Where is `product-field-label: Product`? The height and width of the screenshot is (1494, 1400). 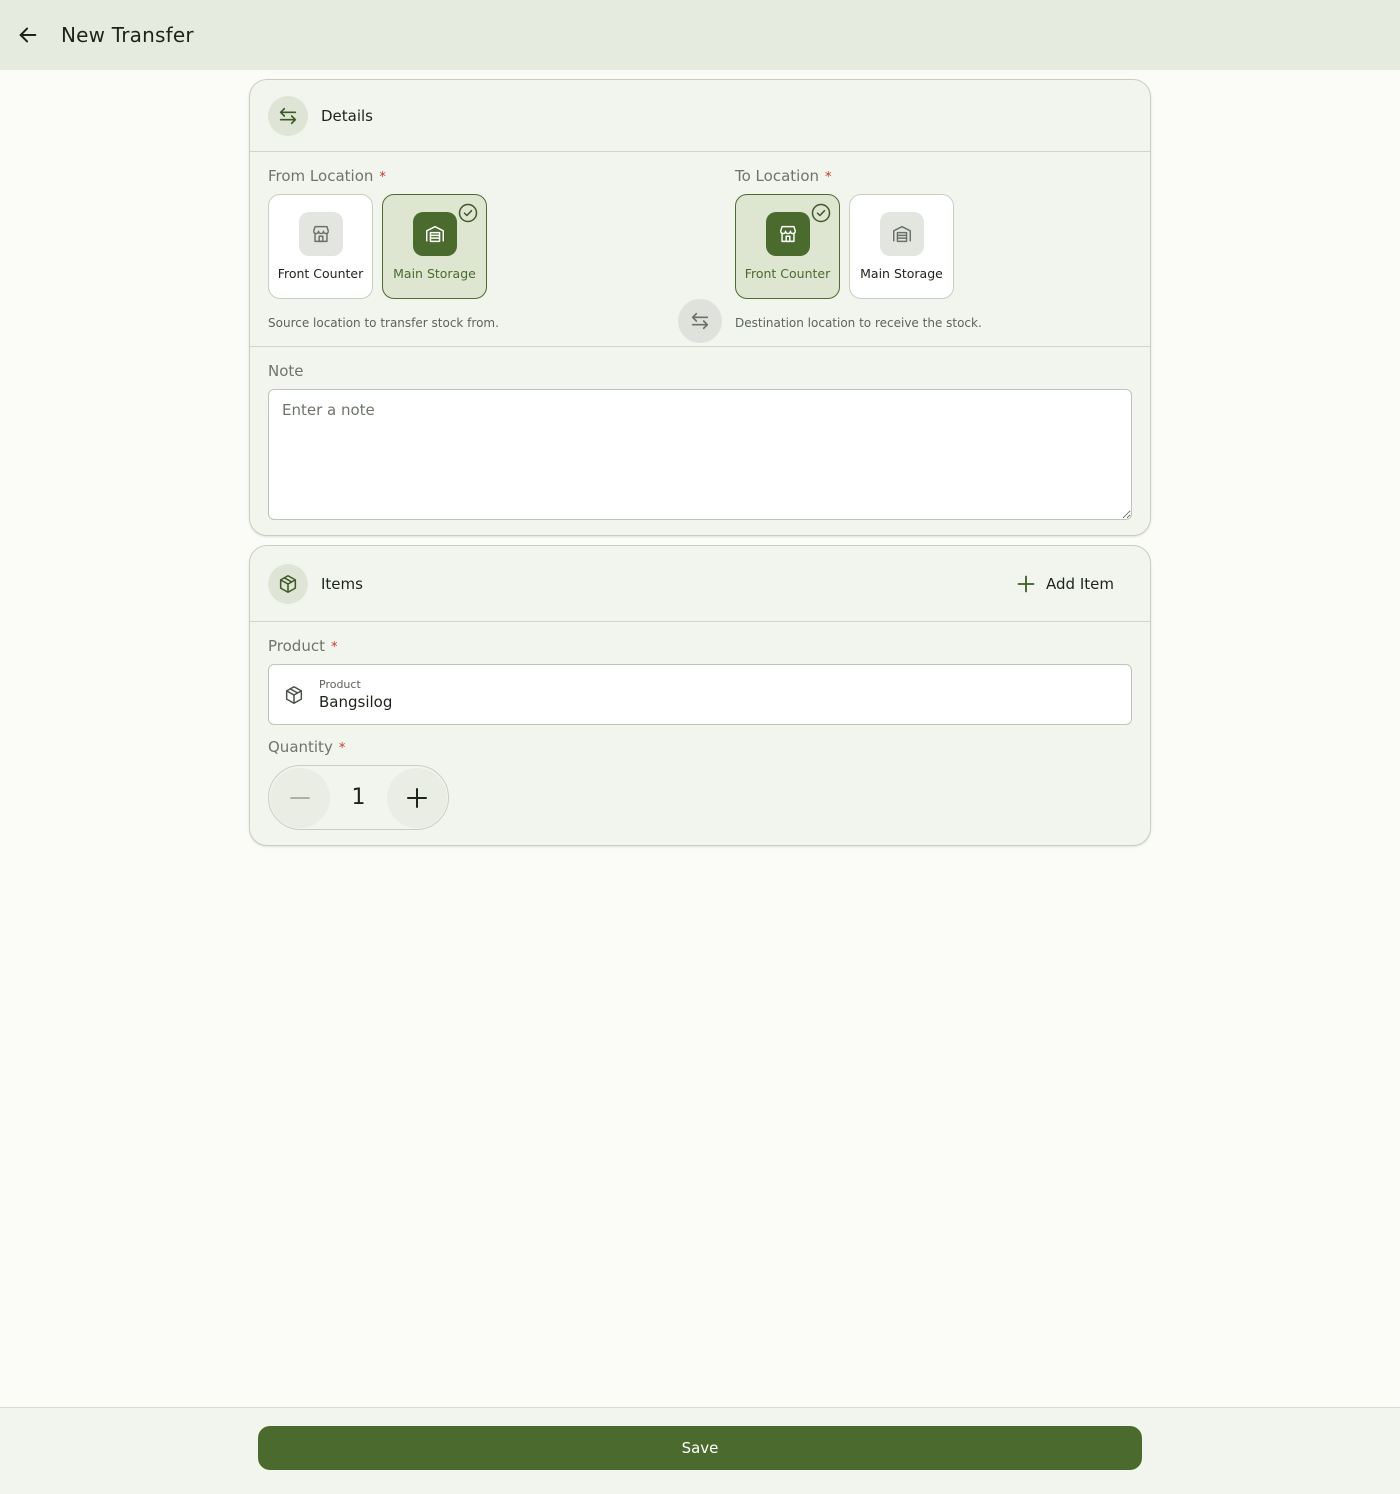 product-field-label: Product is located at coordinates (340, 684).